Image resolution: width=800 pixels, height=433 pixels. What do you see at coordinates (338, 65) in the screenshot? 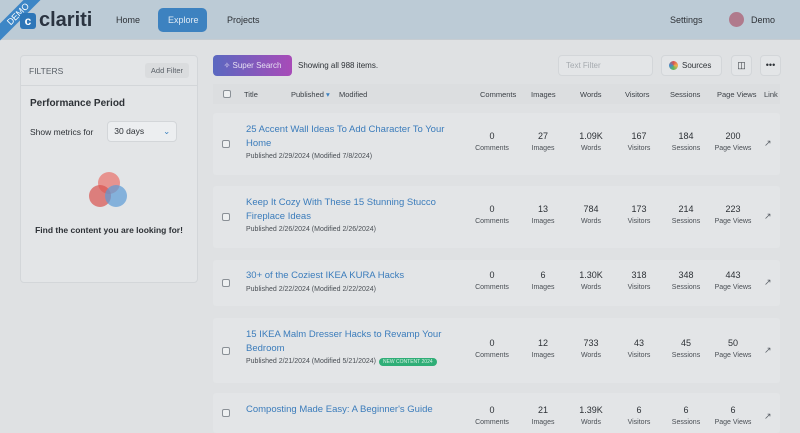
I see `item-count: Showing all 988 items.` at bounding box center [338, 65].